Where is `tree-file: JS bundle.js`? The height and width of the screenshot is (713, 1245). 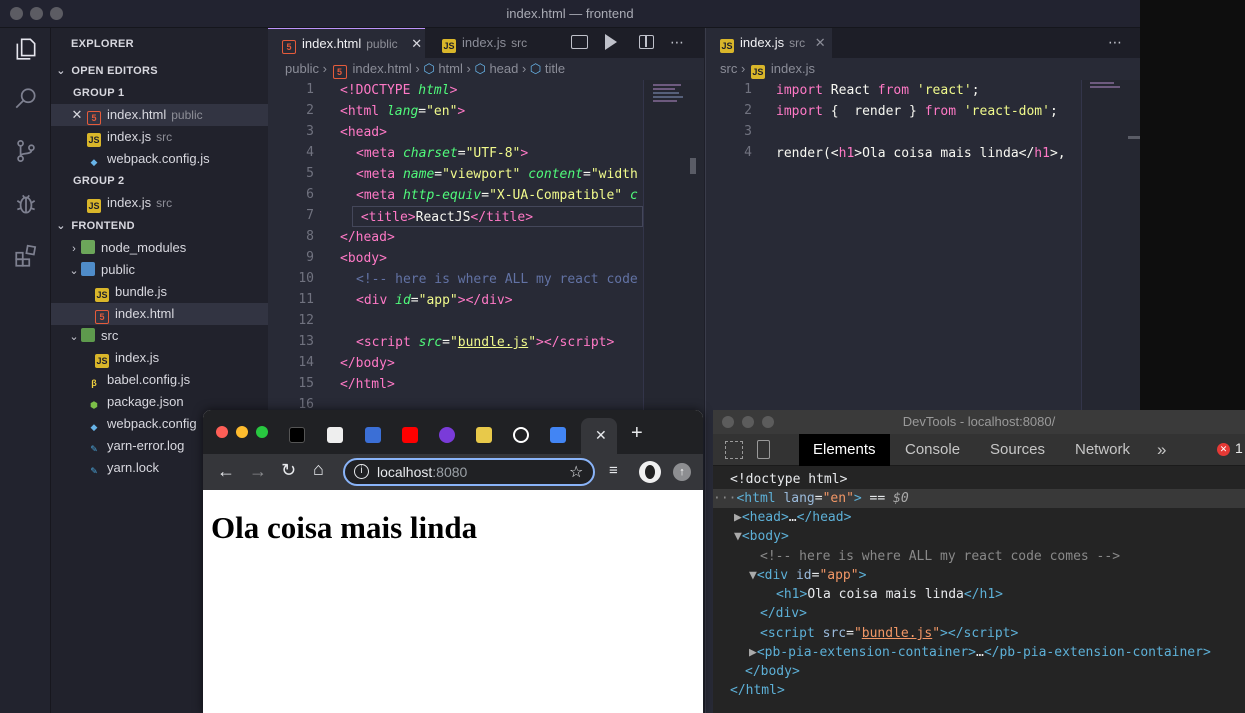 tree-file: JS bundle.js is located at coordinates (137, 292).